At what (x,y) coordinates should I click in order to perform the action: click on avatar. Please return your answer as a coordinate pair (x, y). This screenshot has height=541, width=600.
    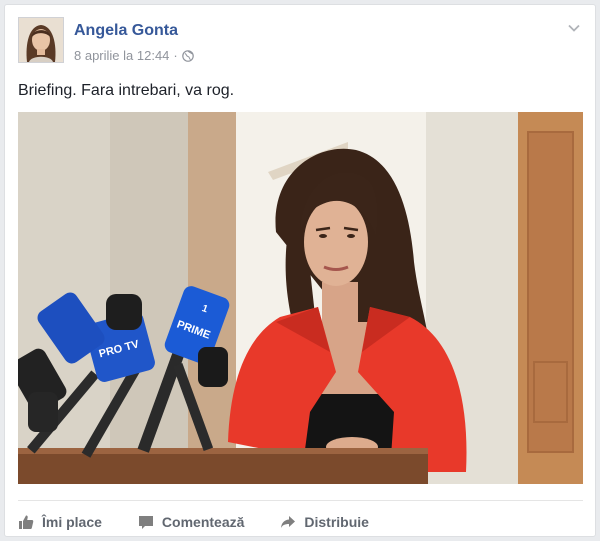
    Looking at the image, I should click on (41, 40).